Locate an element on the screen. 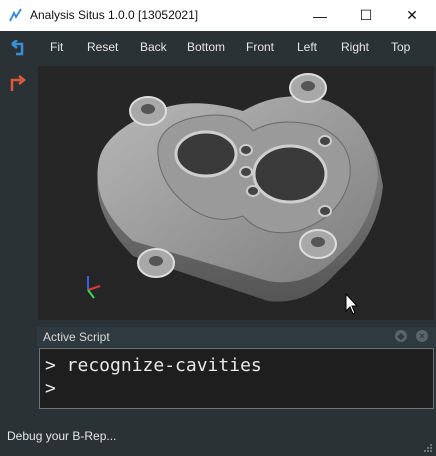 This screenshot has width=436, height=456. undo-arrow-icon is located at coordinates (18, 49).